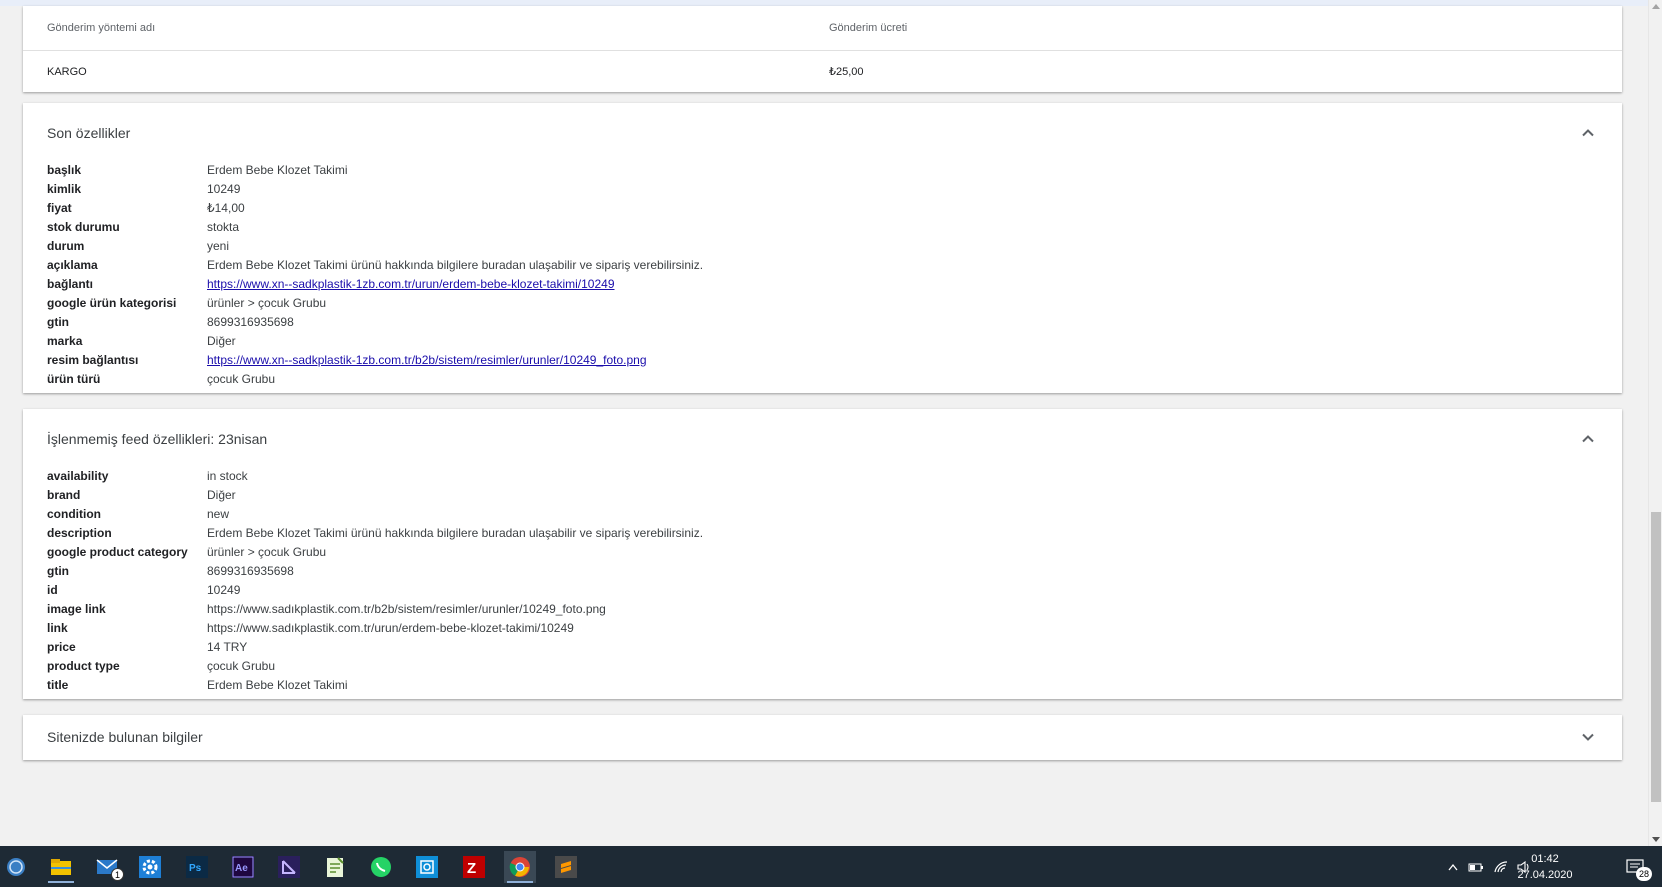  I want to click on attribute-key: fiyat, so click(59, 208).